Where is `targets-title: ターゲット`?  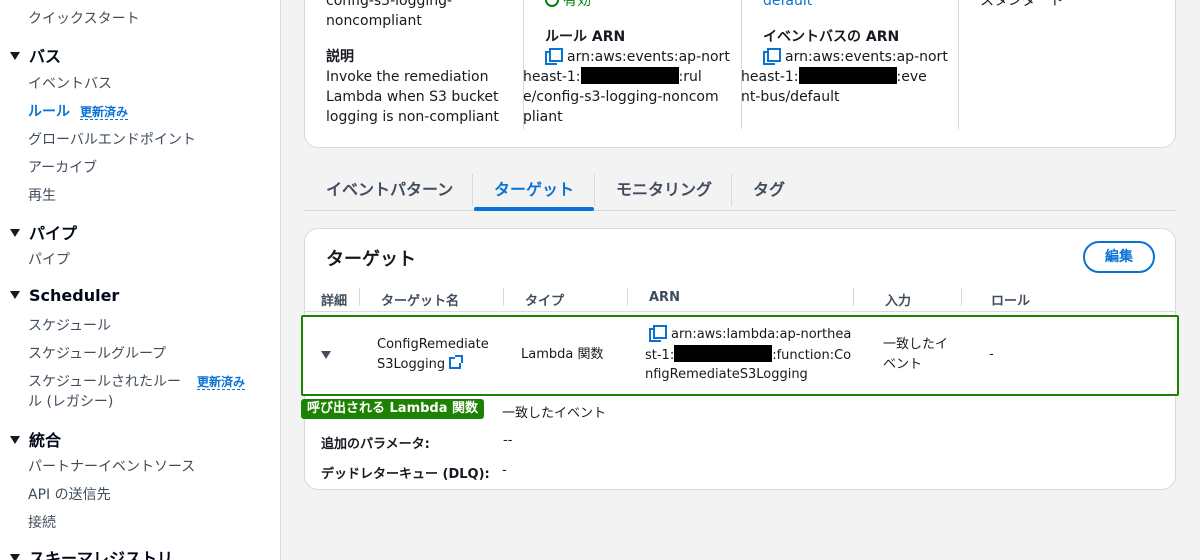 targets-title: ターゲット is located at coordinates (371, 259).